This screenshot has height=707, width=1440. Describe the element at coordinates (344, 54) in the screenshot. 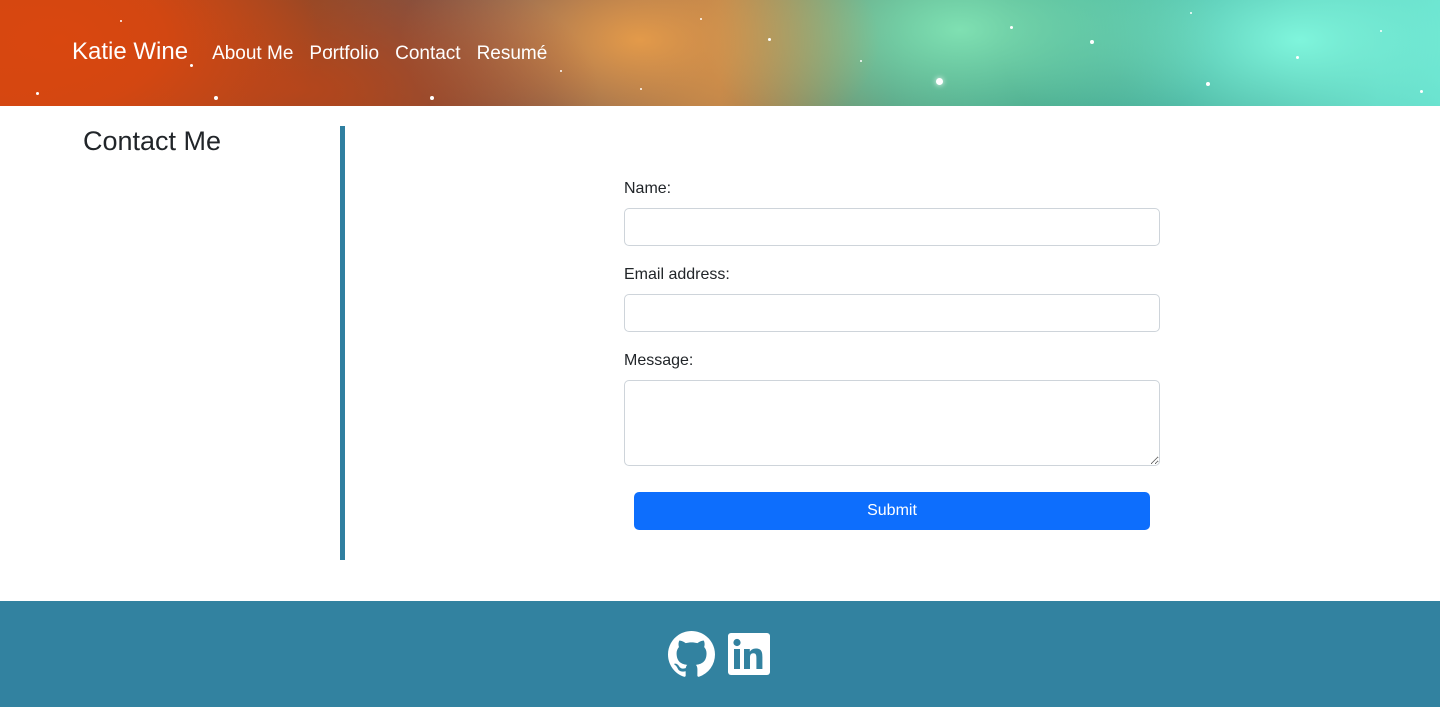

I see `nav-link-portfolio: Portfolio` at that location.